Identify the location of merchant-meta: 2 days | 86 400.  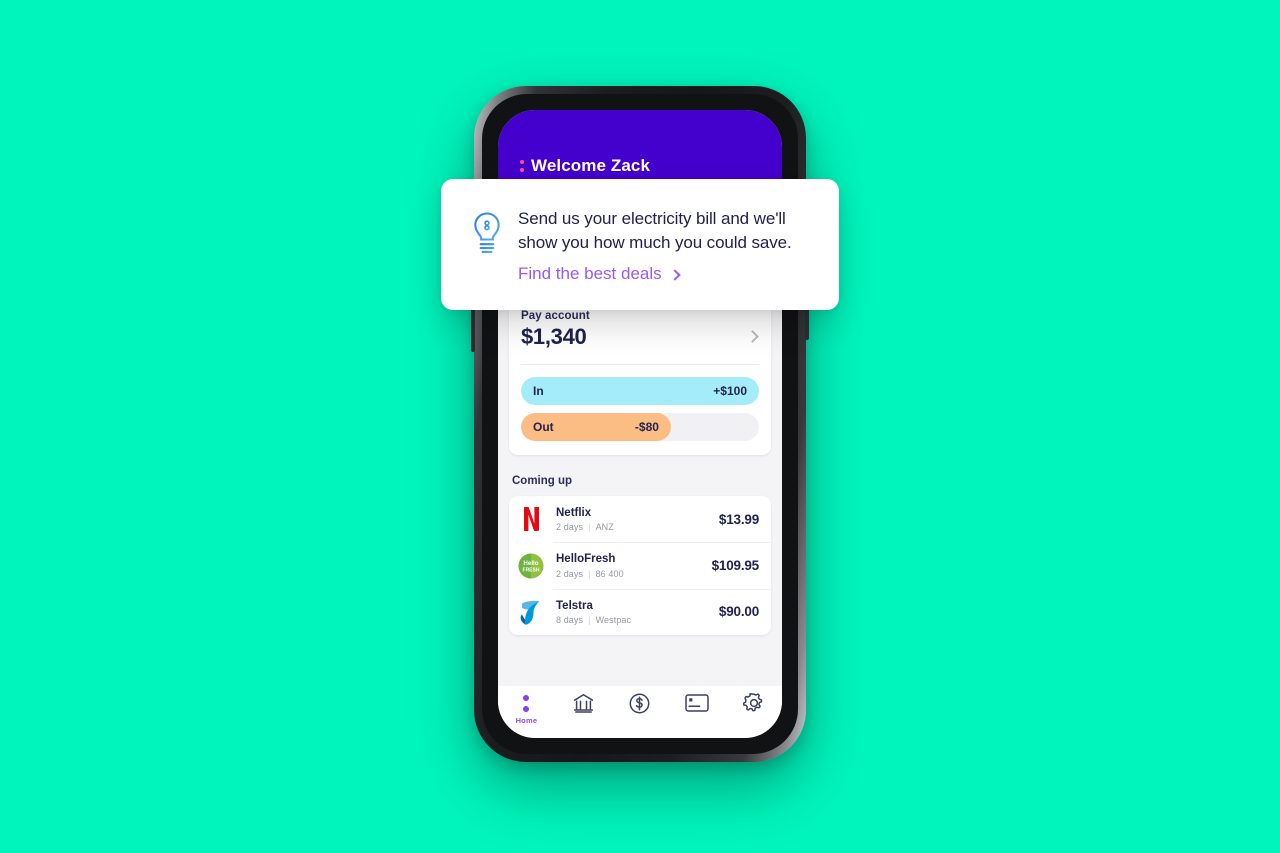
(590, 573).